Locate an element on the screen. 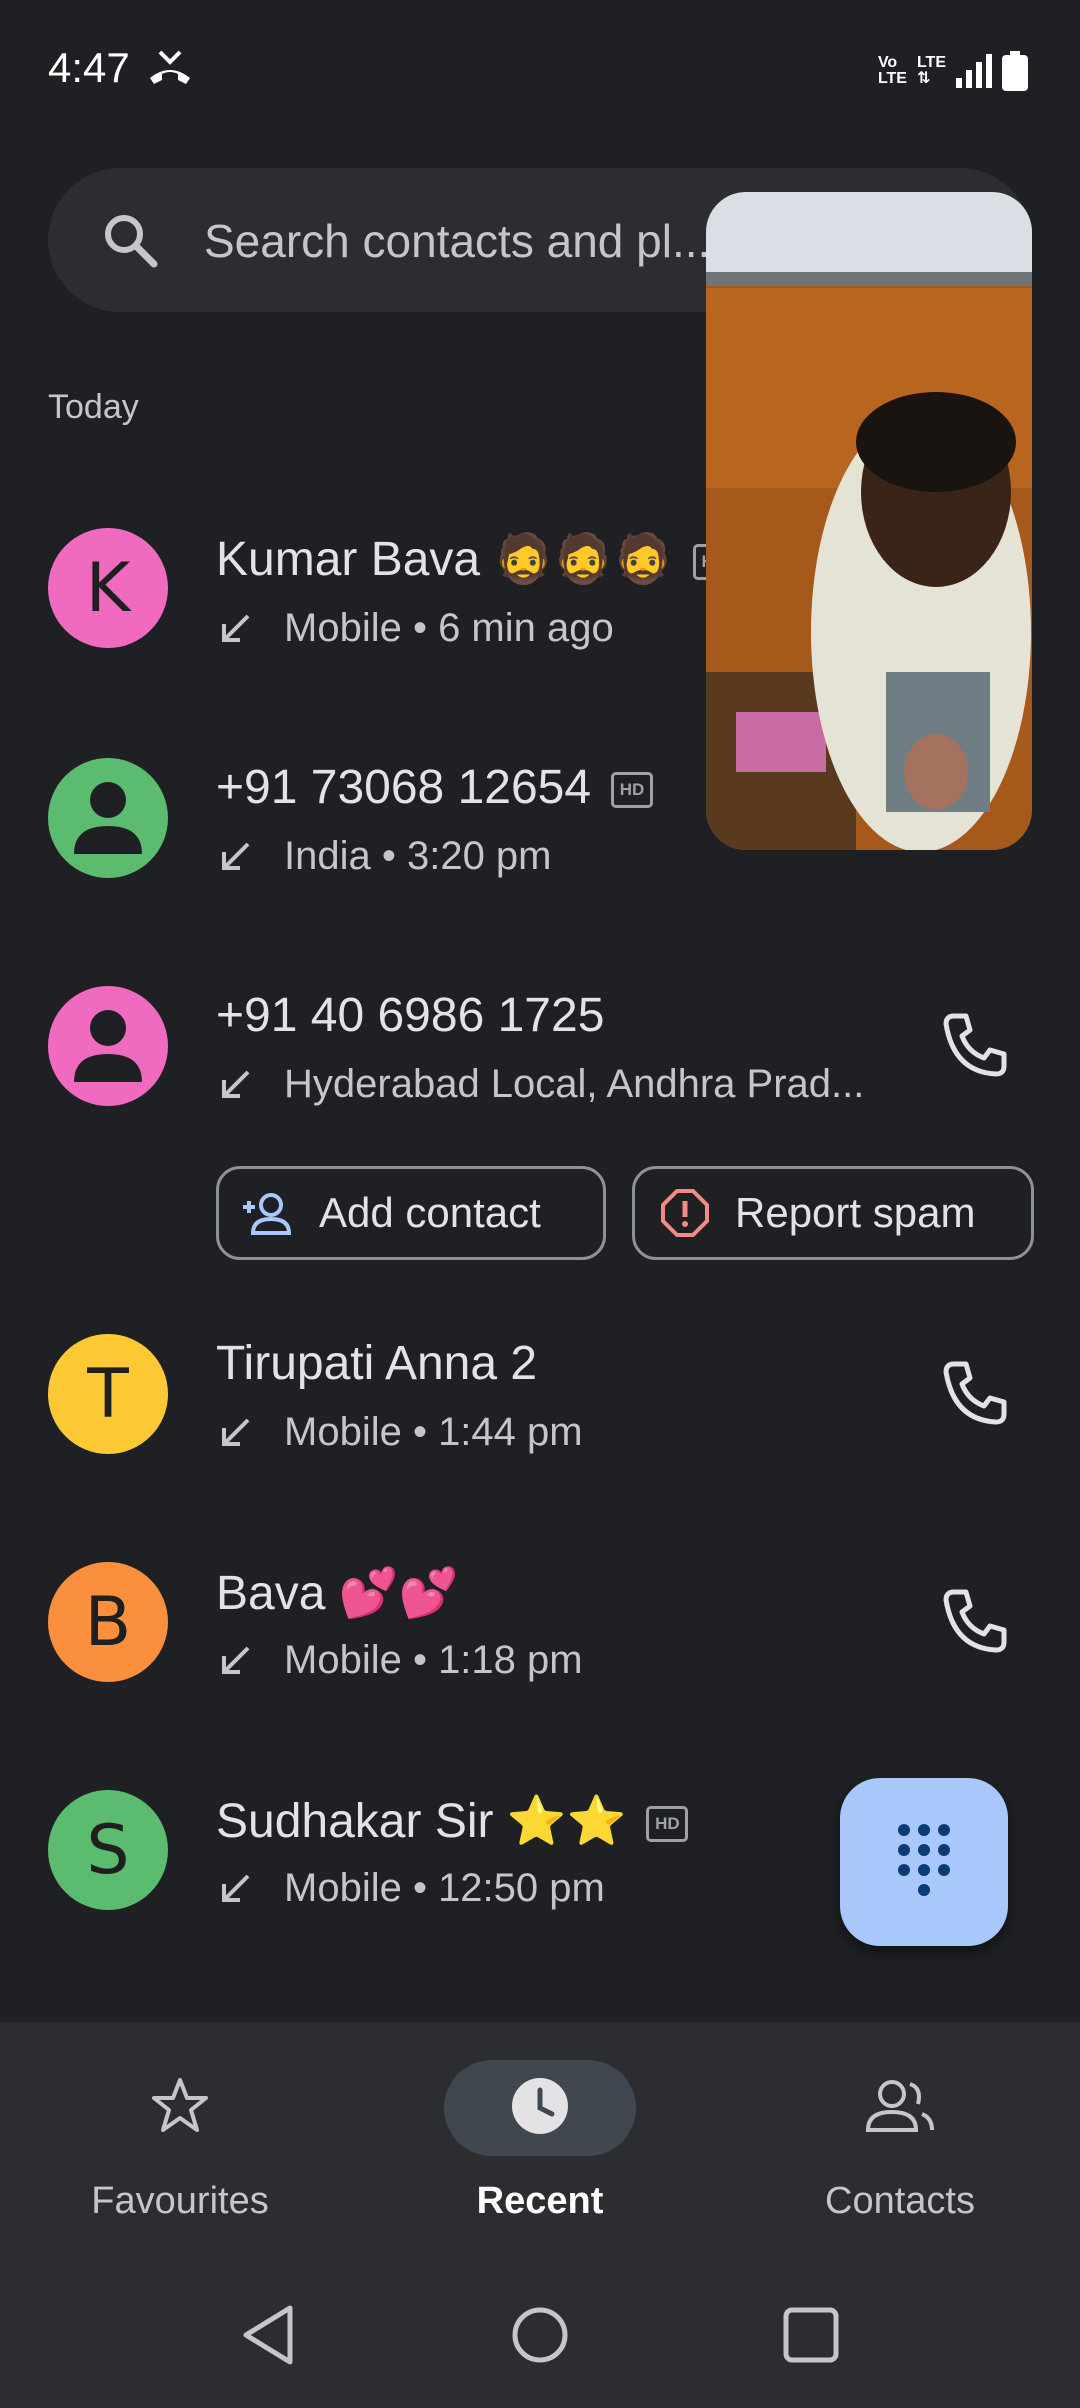 The image size is (1080, 2408). call-detail: India • 3:20 pm is located at coordinates (418, 856).